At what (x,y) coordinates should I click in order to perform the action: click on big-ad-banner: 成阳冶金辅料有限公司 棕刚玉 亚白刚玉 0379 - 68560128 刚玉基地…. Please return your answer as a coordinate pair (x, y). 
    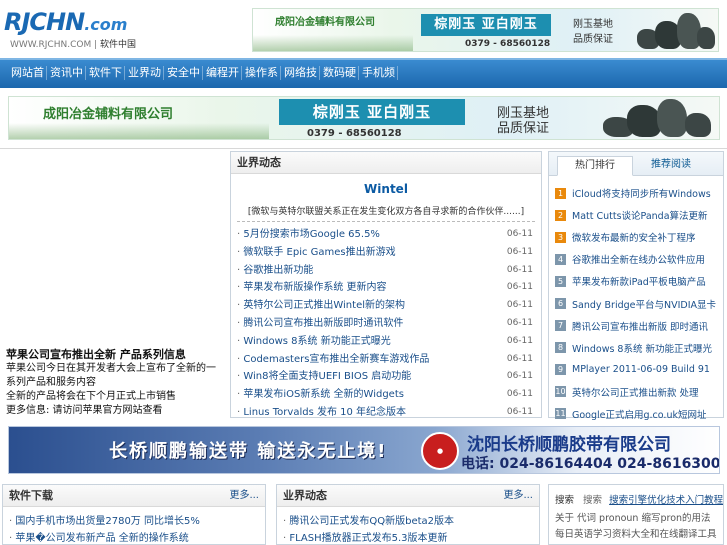
    Looking at the image, I should click on (364, 118).